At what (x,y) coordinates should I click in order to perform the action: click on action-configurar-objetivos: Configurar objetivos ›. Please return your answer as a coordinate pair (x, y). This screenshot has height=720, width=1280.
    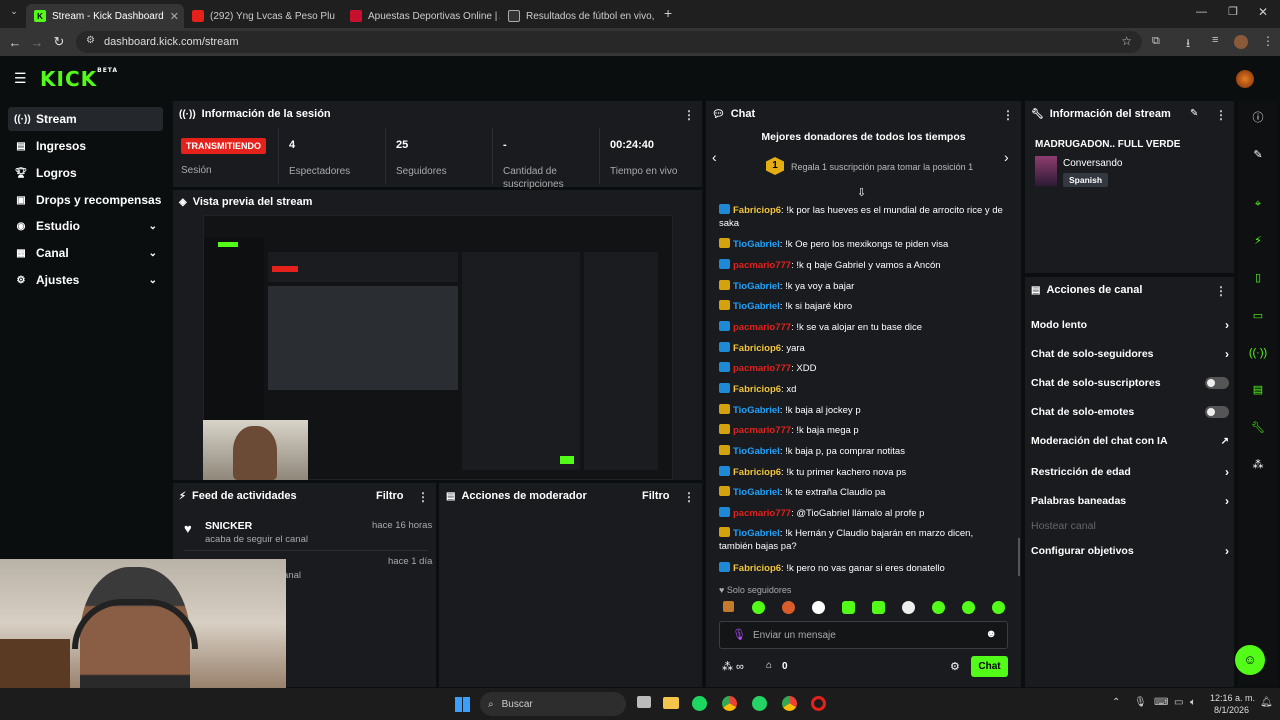
    Looking at the image, I should click on (1130, 551).